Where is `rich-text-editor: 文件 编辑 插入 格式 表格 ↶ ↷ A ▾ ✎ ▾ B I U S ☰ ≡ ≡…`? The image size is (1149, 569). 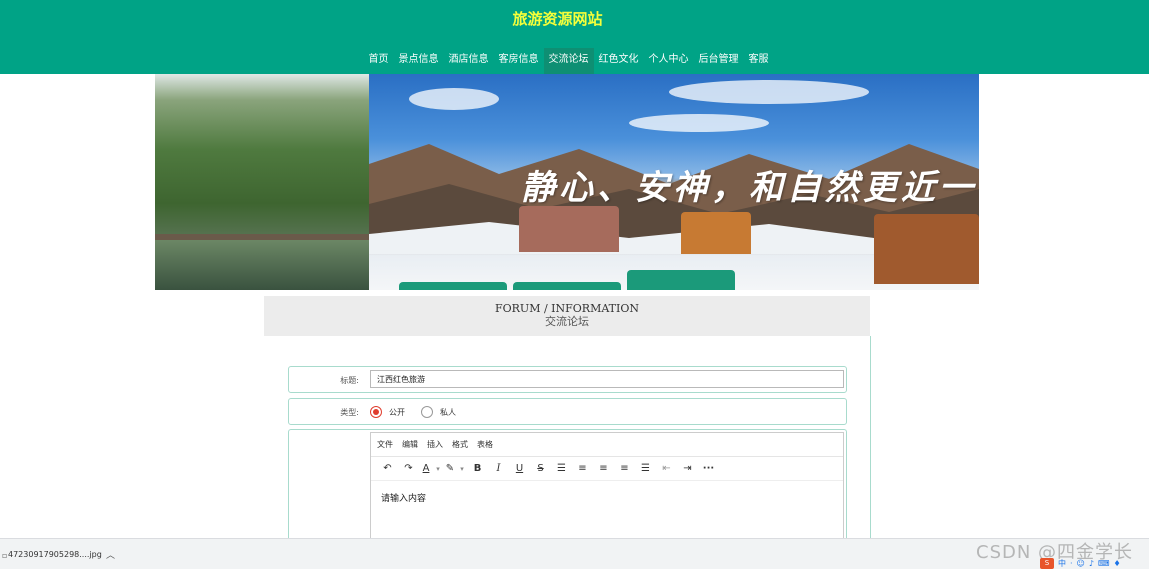 rich-text-editor: 文件 编辑 插入 格式 表格 ↶ ↷ A ▾ ✎ ▾ B I U S ☰ ≡ ≡… is located at coordinates (607, 492).